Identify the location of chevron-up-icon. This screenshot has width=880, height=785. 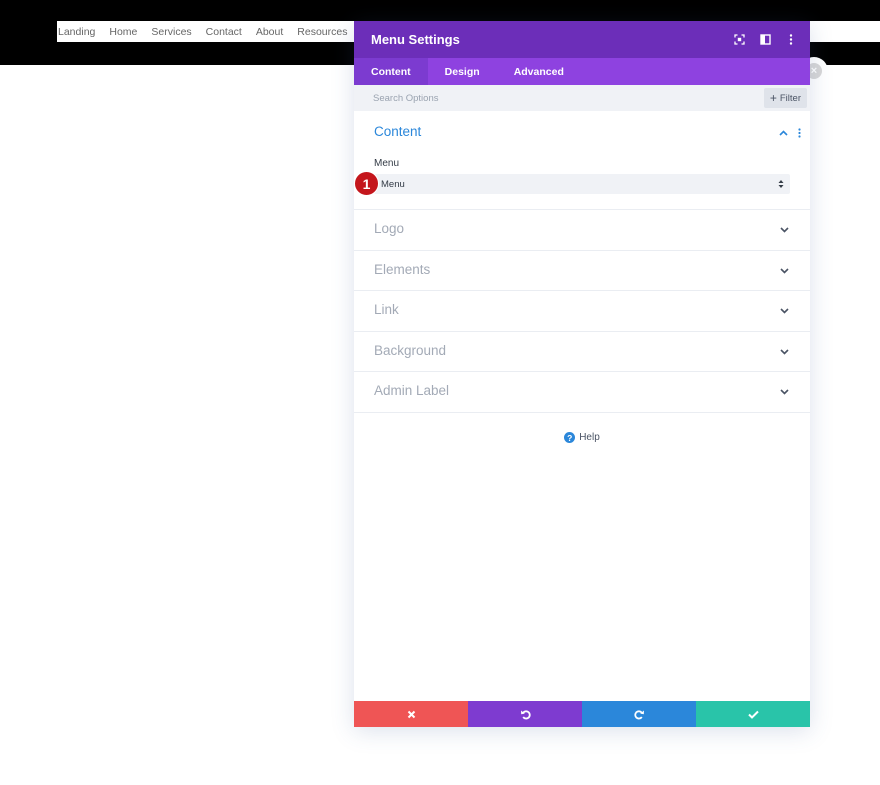
(783, 133).